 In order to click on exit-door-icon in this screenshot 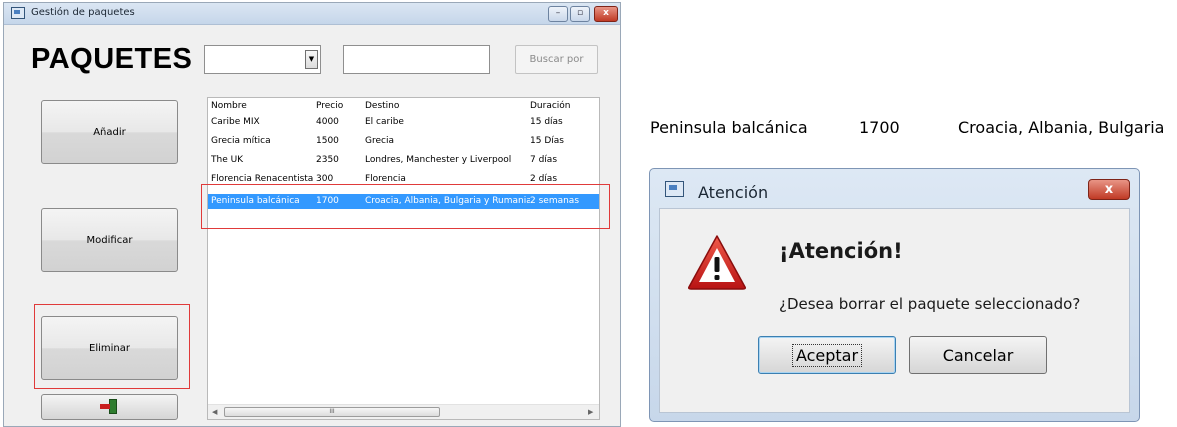, I will do `click(109, 406)`.